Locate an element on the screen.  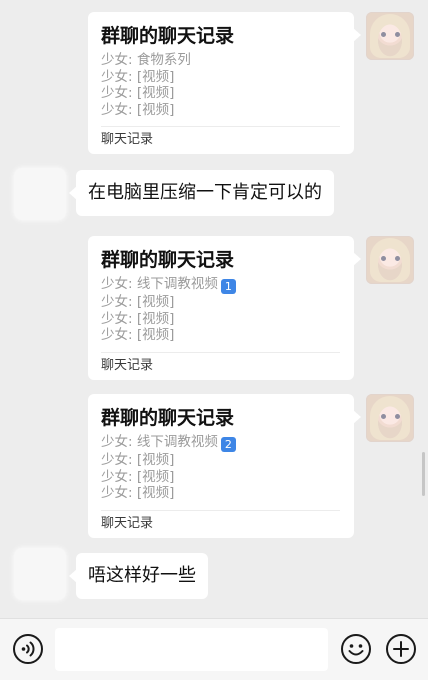
plus-circle-icon is located at coordinates (401, 649).